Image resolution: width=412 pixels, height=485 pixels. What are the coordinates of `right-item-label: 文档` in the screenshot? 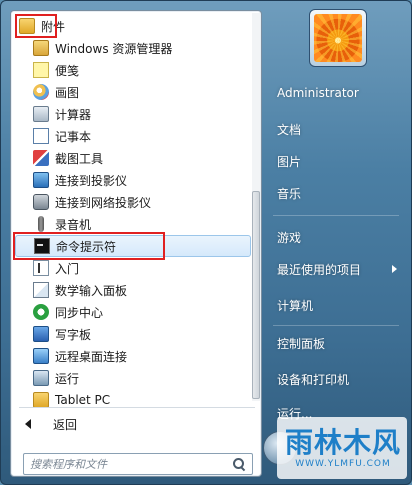 It's located at (289, 129).